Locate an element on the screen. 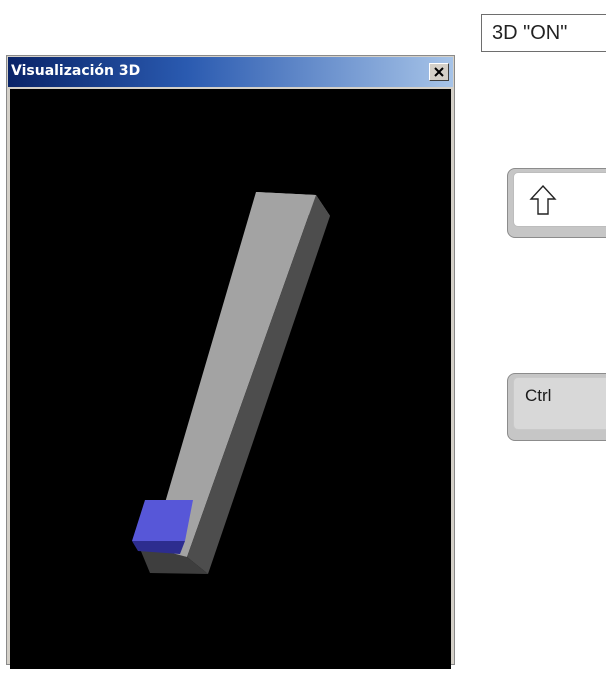 The image size is (606, 674). close-icon is located at coordinates (439, 72).